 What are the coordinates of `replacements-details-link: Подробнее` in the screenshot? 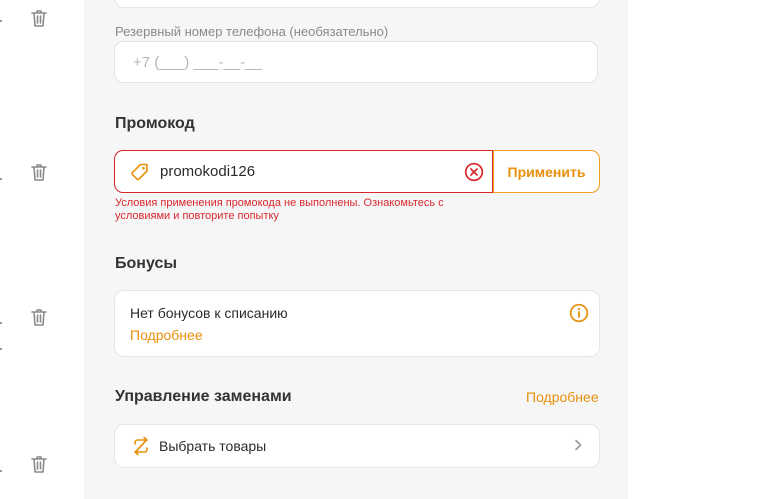 It's located at (562, 397).